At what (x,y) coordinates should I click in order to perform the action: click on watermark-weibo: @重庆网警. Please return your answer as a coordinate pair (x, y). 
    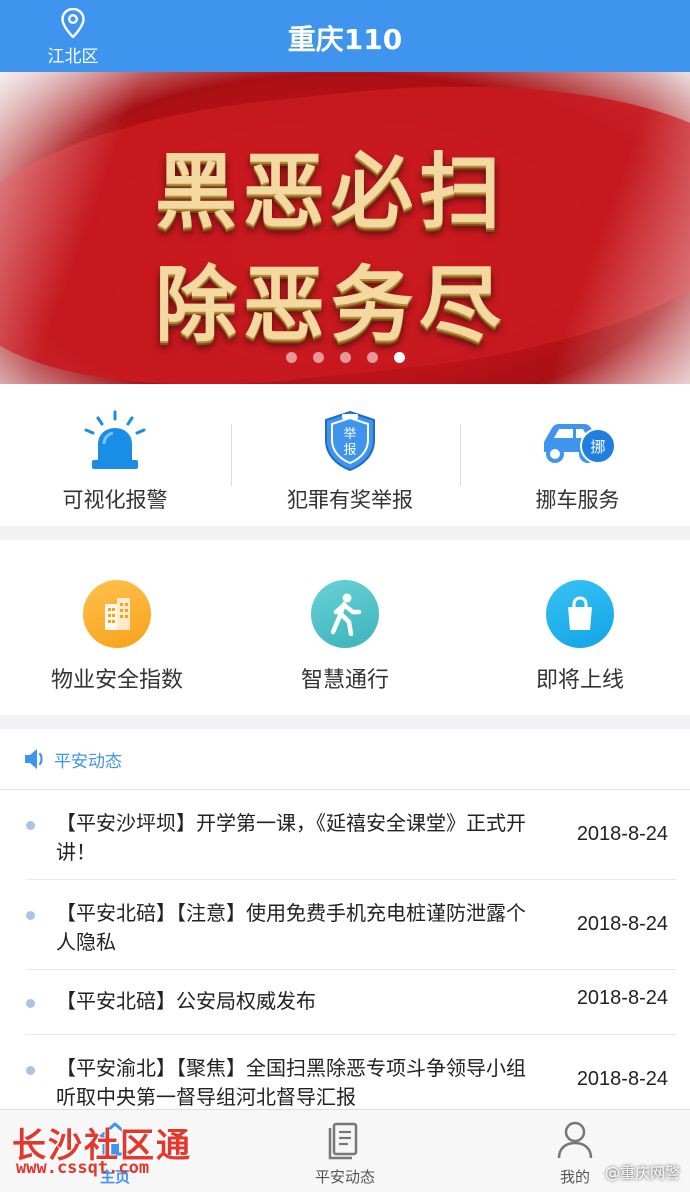
    Looking at the image, I should click on (642, 1173).